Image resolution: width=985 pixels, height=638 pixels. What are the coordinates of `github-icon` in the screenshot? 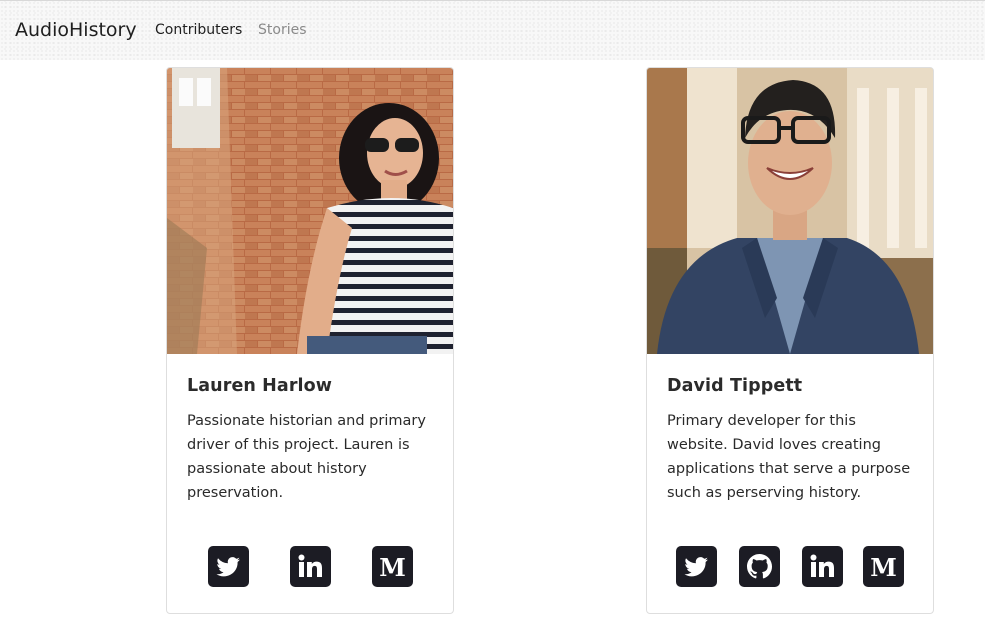 It's located at (760, 566).